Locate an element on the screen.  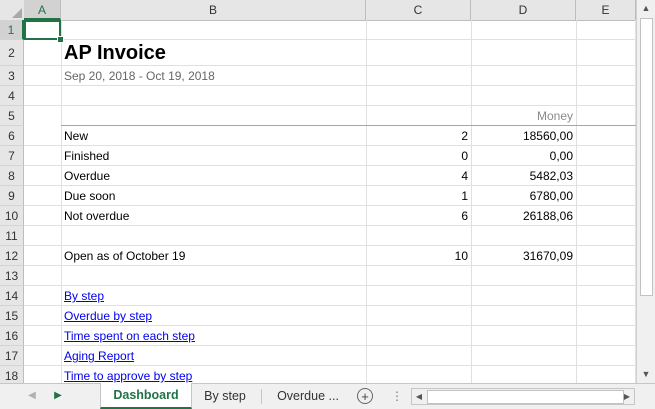
column-header-row: A B C D E is located at coordinates (318, 10).